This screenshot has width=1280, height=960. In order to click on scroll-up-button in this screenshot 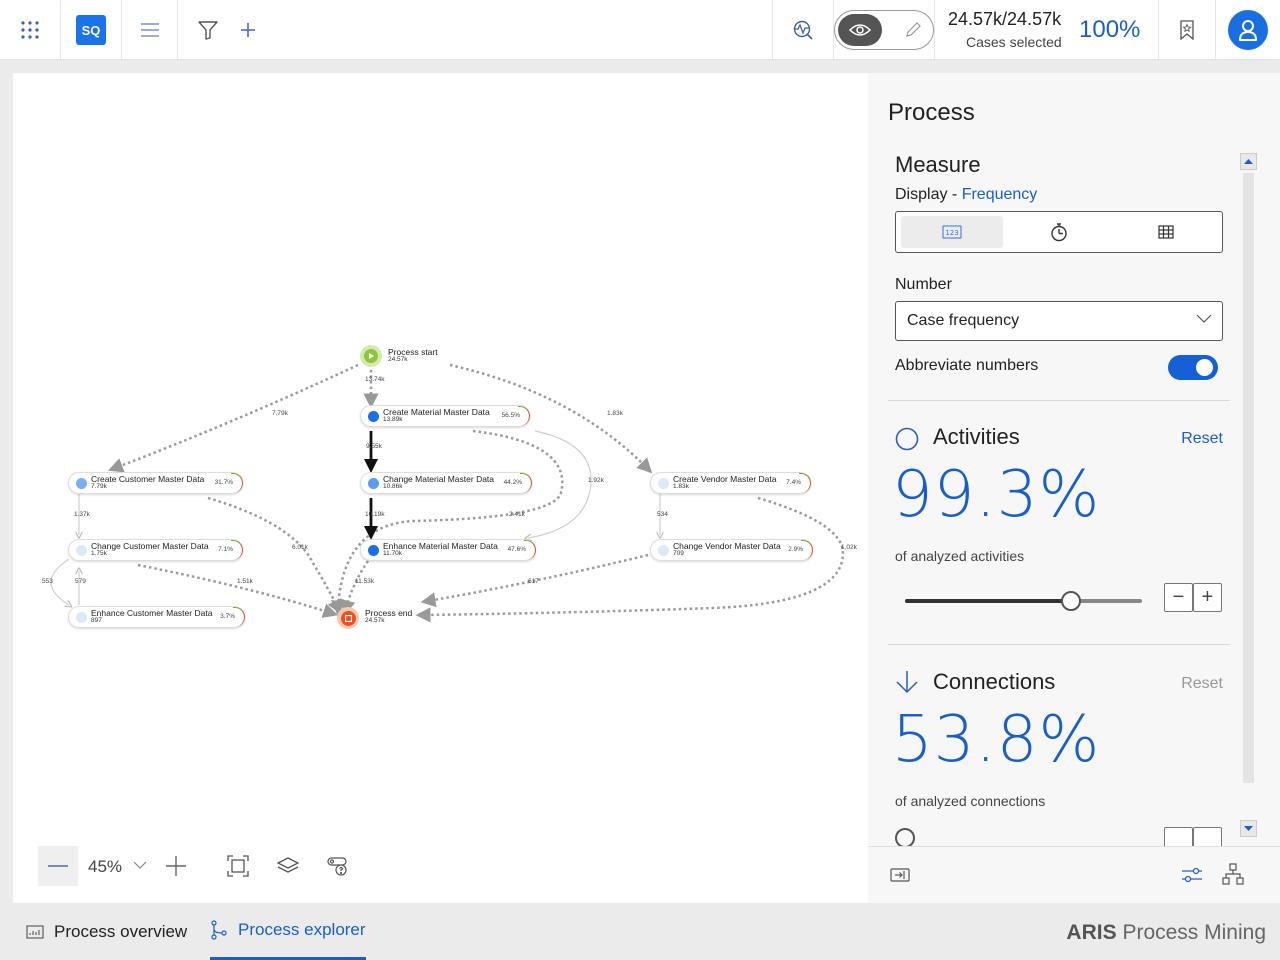, I will do `click(1248, 161)`.